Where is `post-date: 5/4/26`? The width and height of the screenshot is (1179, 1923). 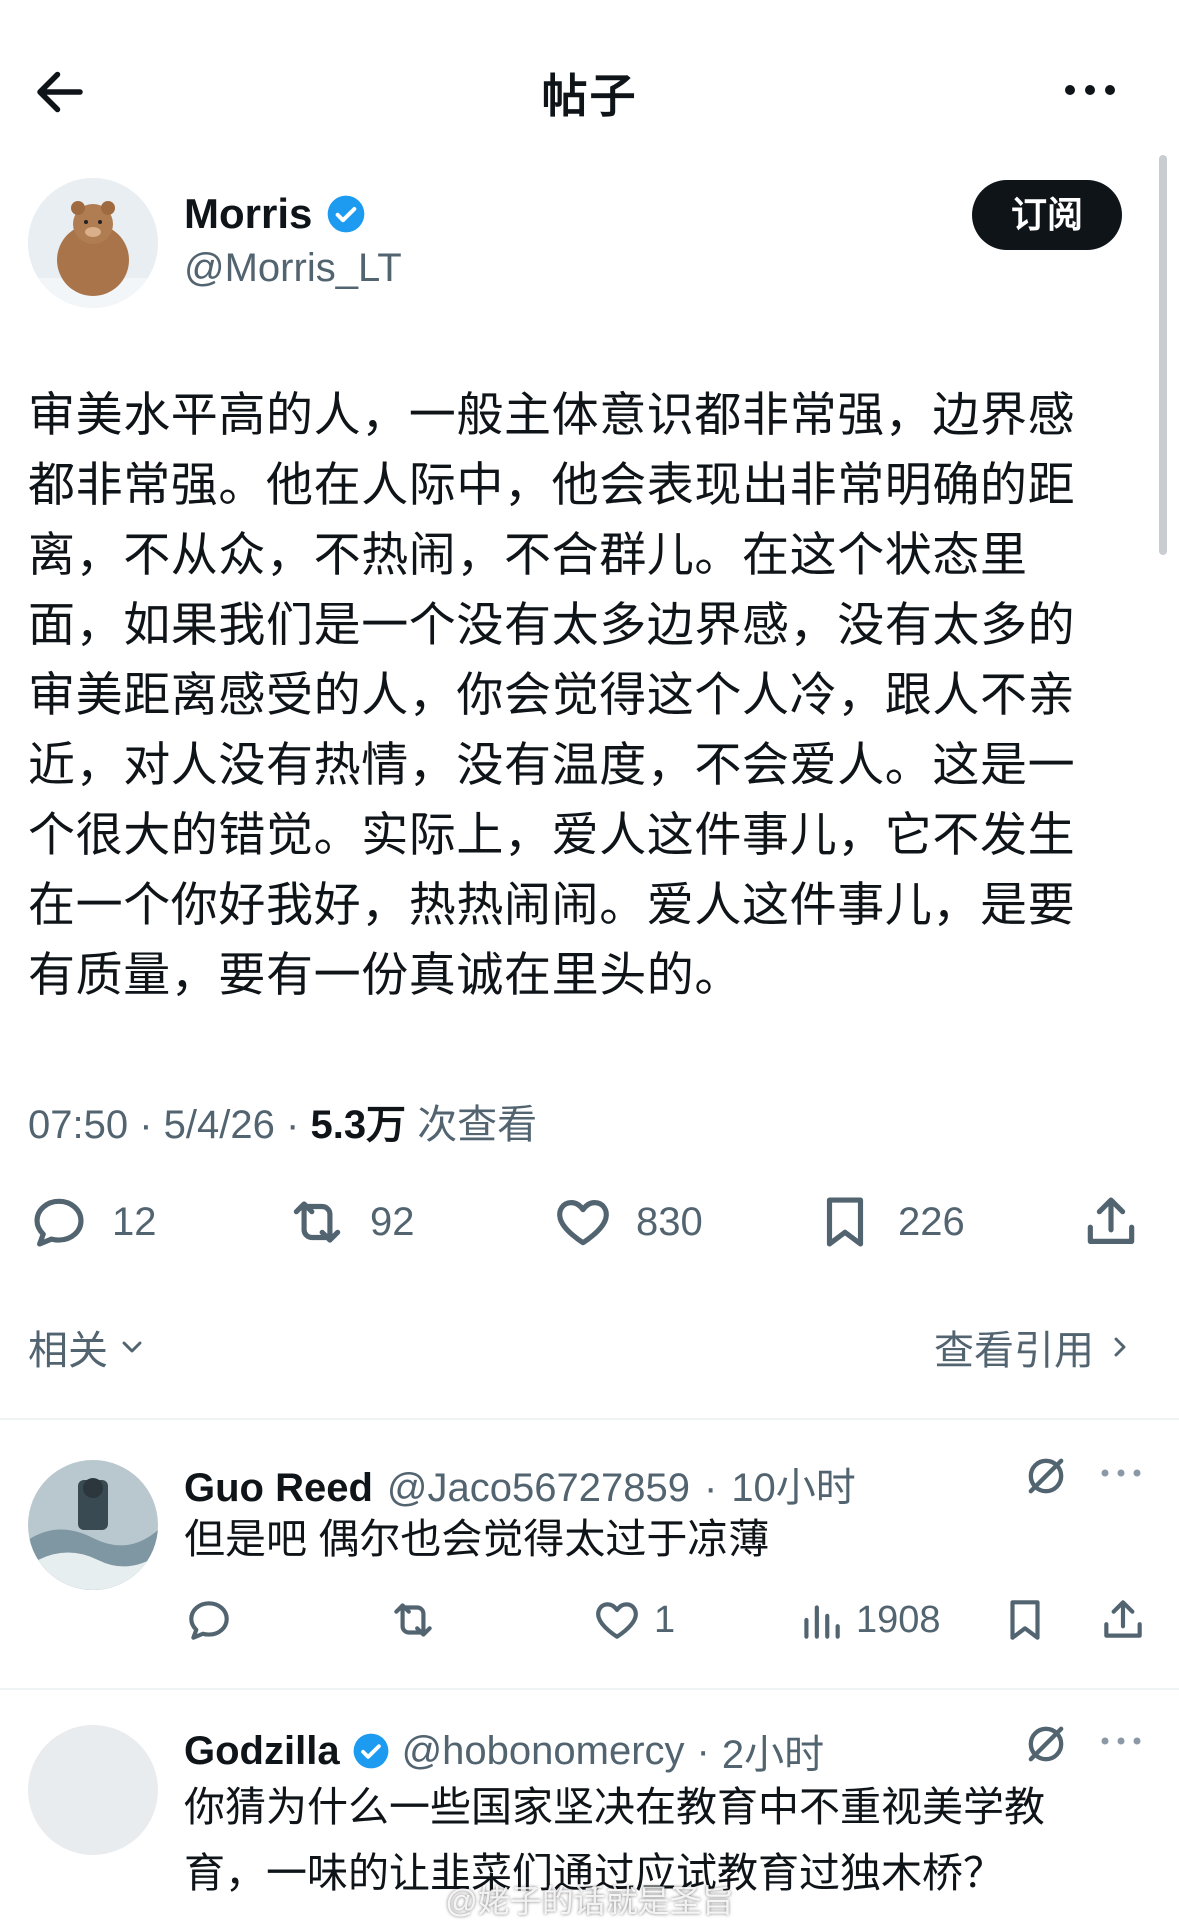 post-date: 5/4/26 is located at coordinates (219, 1125).